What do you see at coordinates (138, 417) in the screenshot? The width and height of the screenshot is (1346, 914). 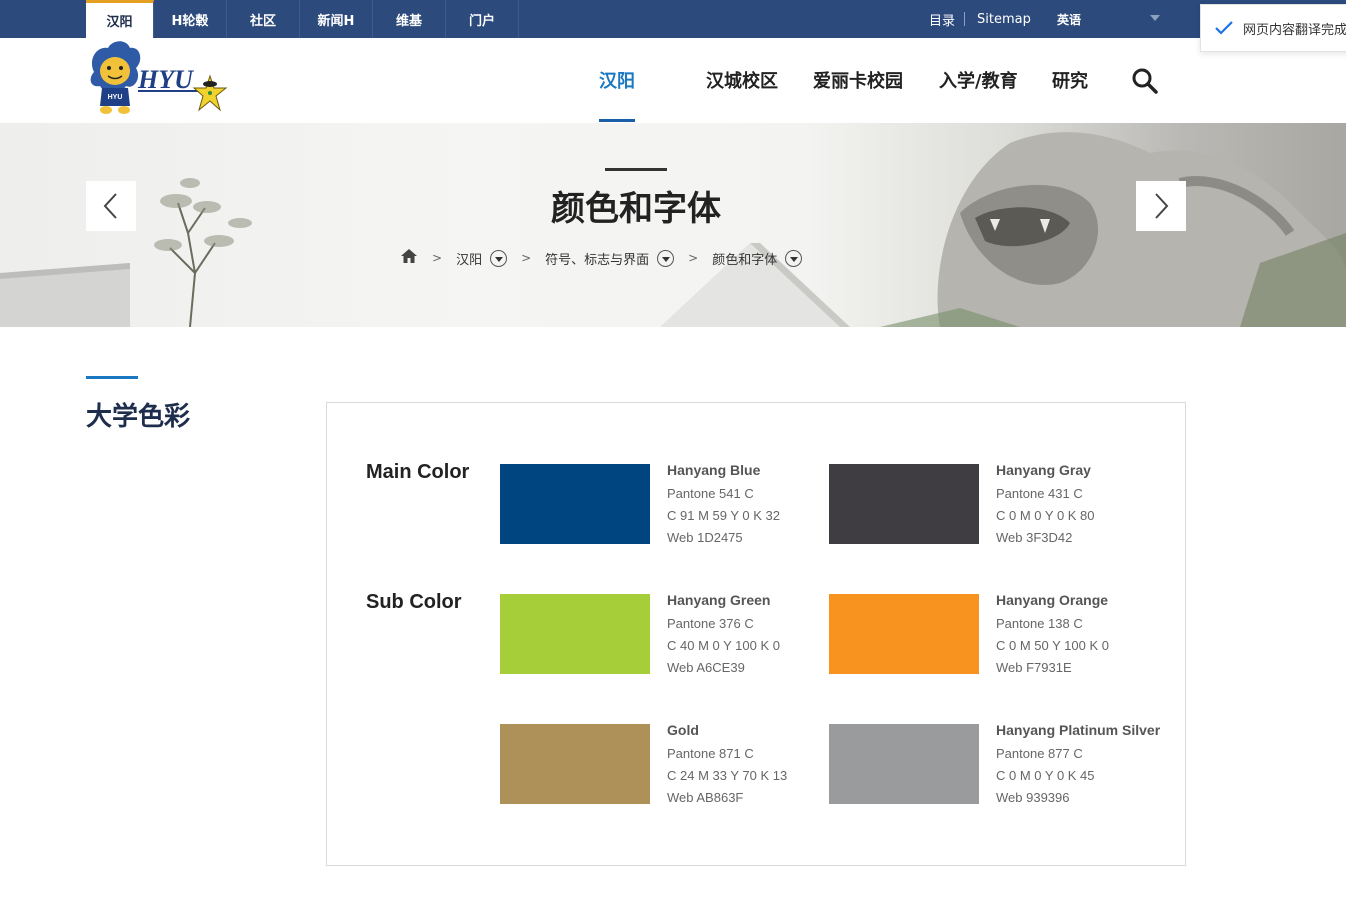 I see `section-title: 大学色彩` at bounding box center [138, 417].